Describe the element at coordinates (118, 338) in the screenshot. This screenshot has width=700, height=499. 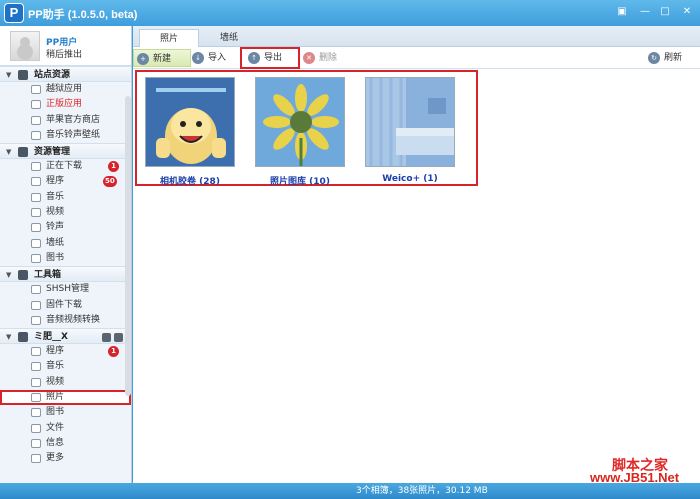
I see `eject-icon` at that location.